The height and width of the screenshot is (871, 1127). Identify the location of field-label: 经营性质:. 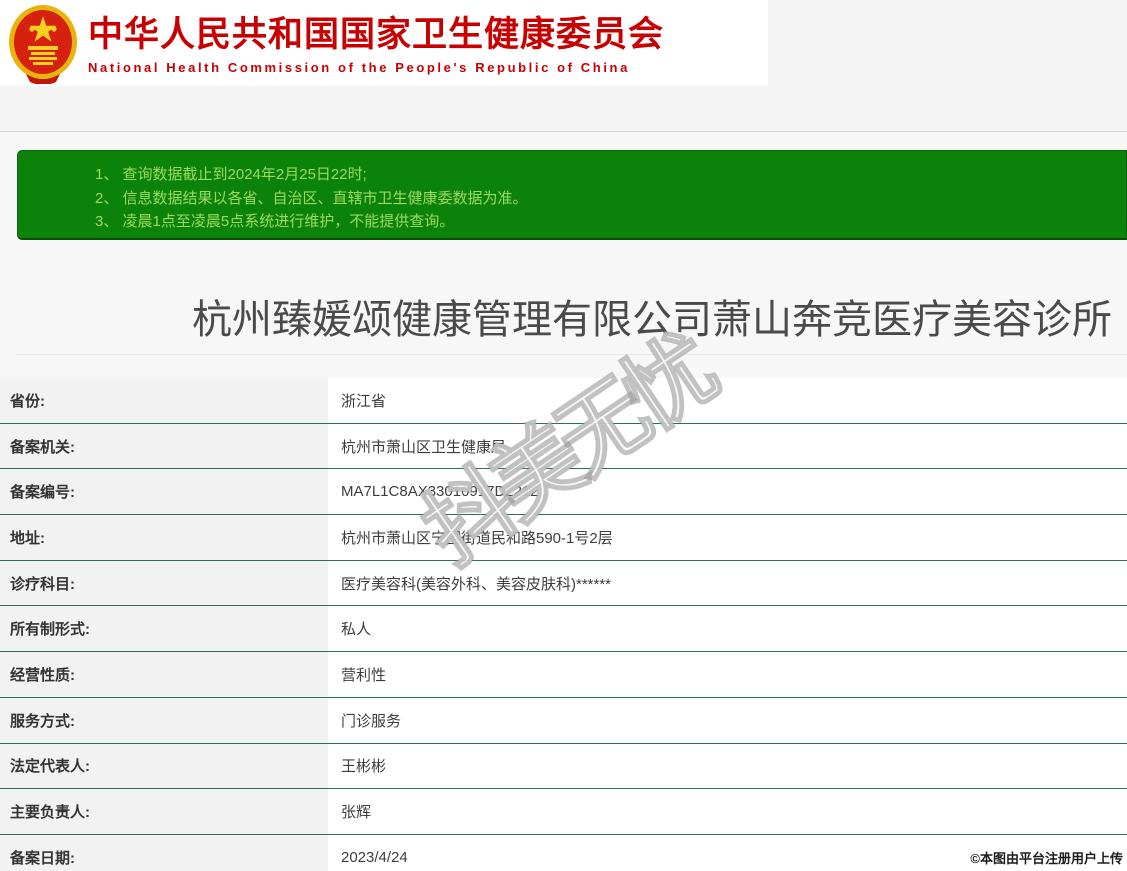
(164, 674).